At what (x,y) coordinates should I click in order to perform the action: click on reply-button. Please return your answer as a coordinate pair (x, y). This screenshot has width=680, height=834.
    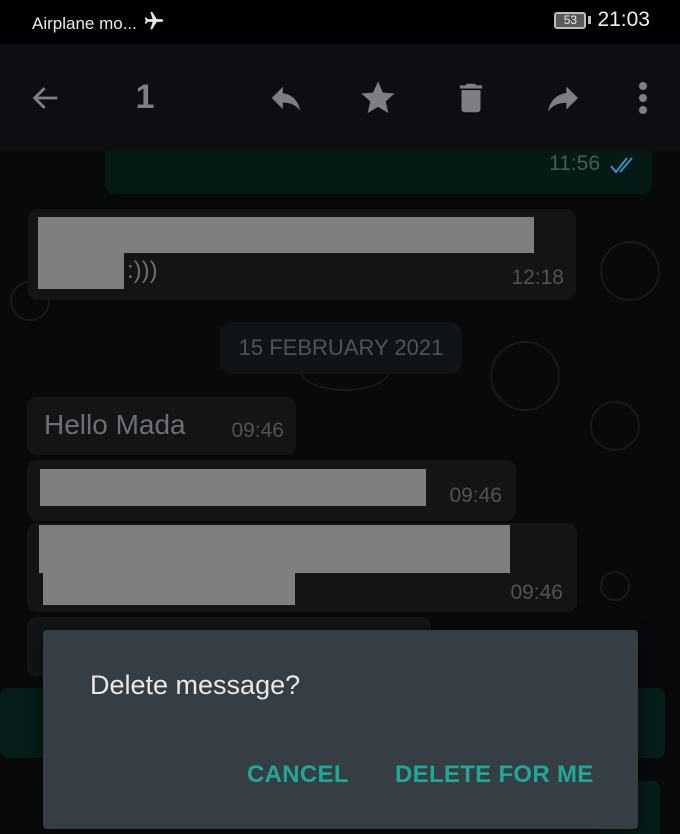
    Looking at the image, I should click on (286, 97).